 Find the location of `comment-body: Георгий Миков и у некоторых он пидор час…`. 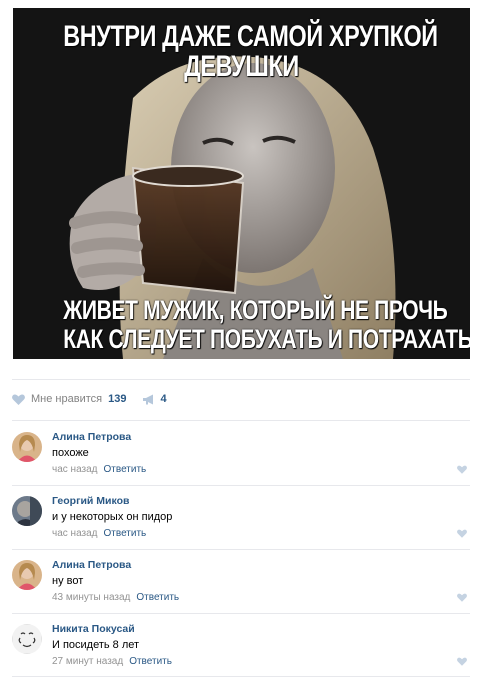

comment-body: Георгий Миков и у некоторых он пидор час… is located at coordinates (261, 517).